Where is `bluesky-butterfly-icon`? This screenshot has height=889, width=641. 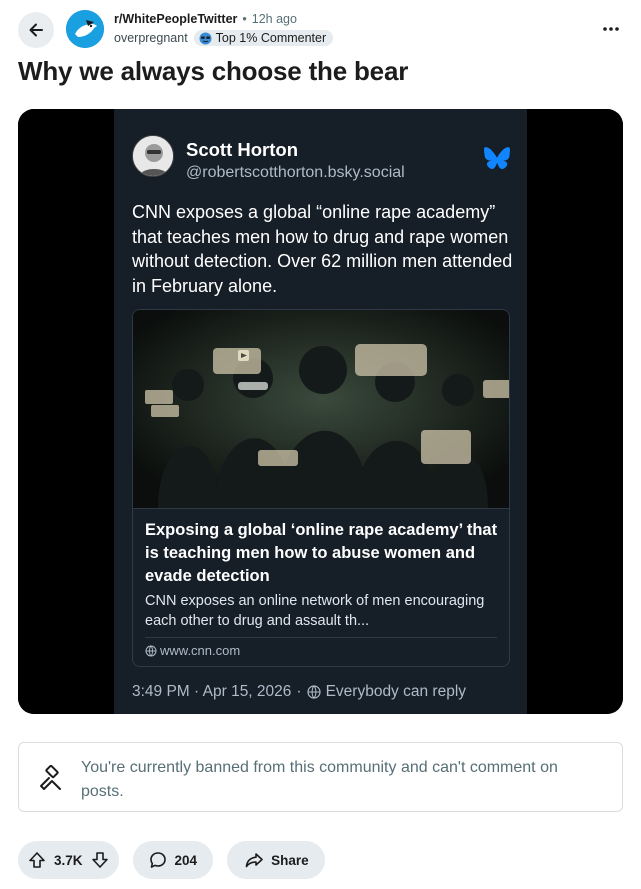 bluesky-butterfly-icon is located at coordinates (497, 158).